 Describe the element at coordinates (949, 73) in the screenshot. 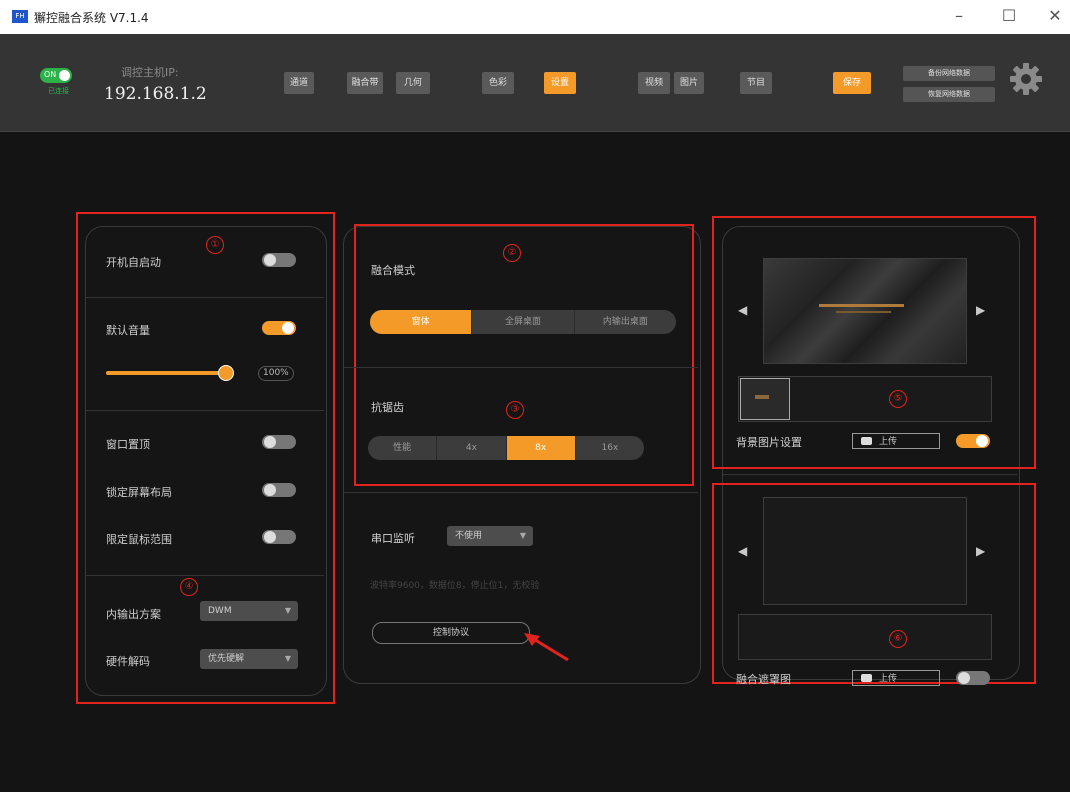

I see `backup-network-data-button: 备份网络数据` at that location.